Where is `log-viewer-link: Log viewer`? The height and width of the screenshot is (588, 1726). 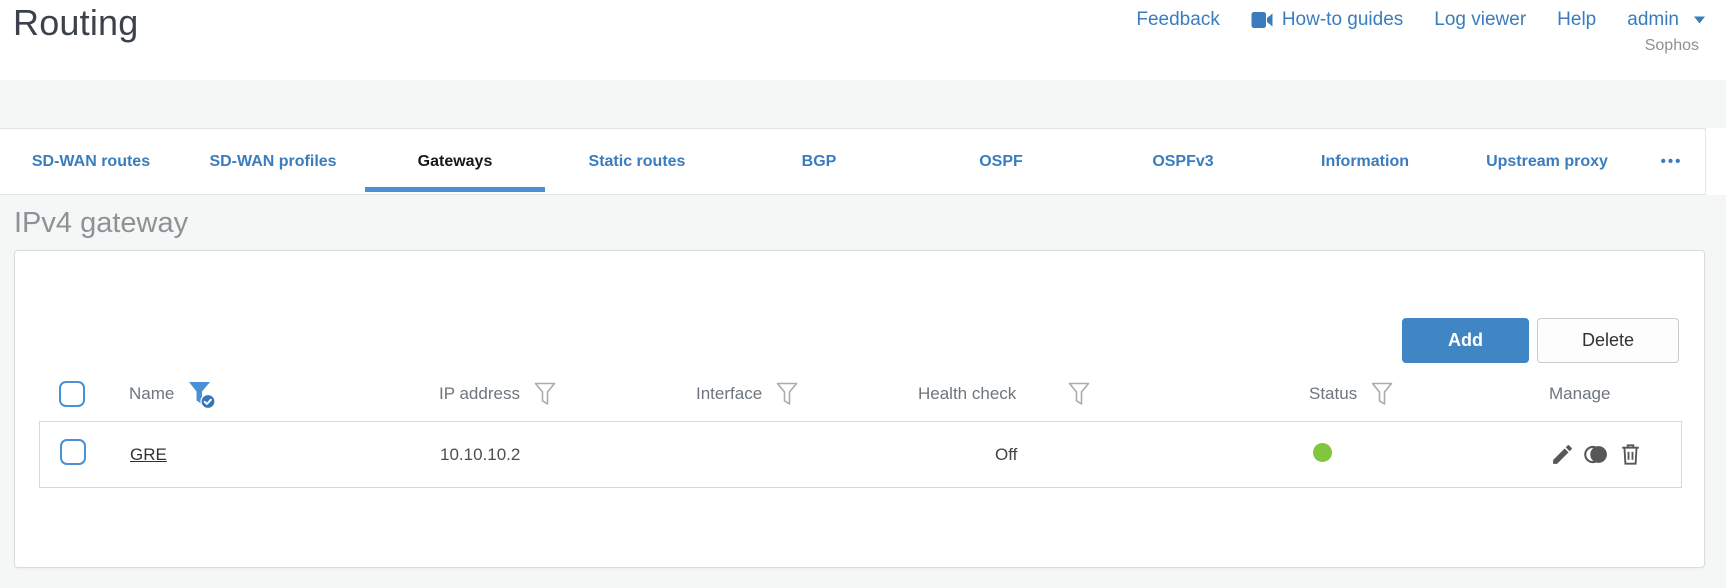 log-viewer-link: Log viewer is located at coordinates (1480, 20).